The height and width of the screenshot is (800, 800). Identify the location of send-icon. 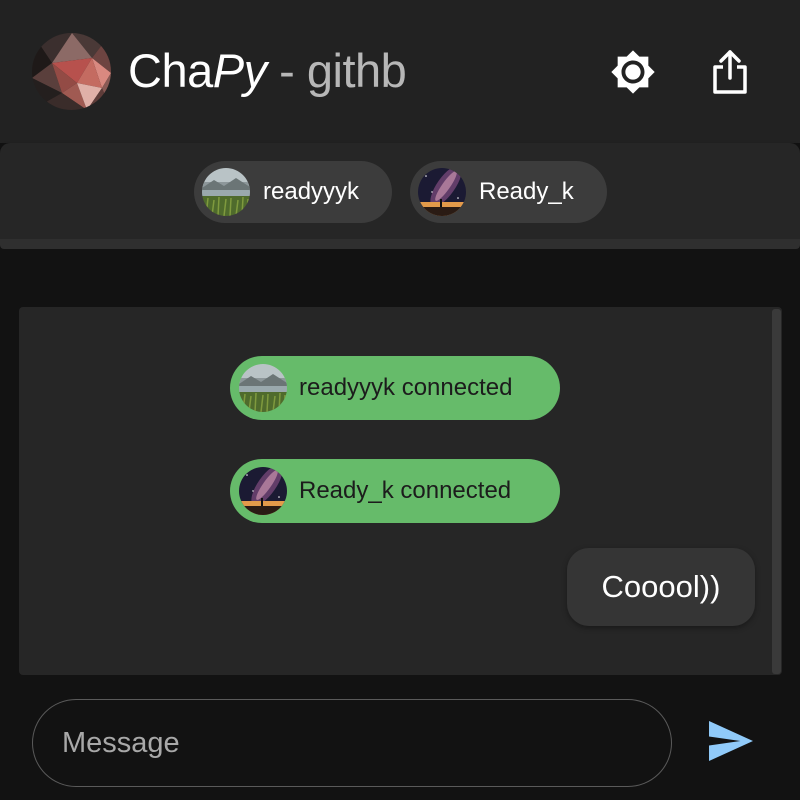
(731, 741).